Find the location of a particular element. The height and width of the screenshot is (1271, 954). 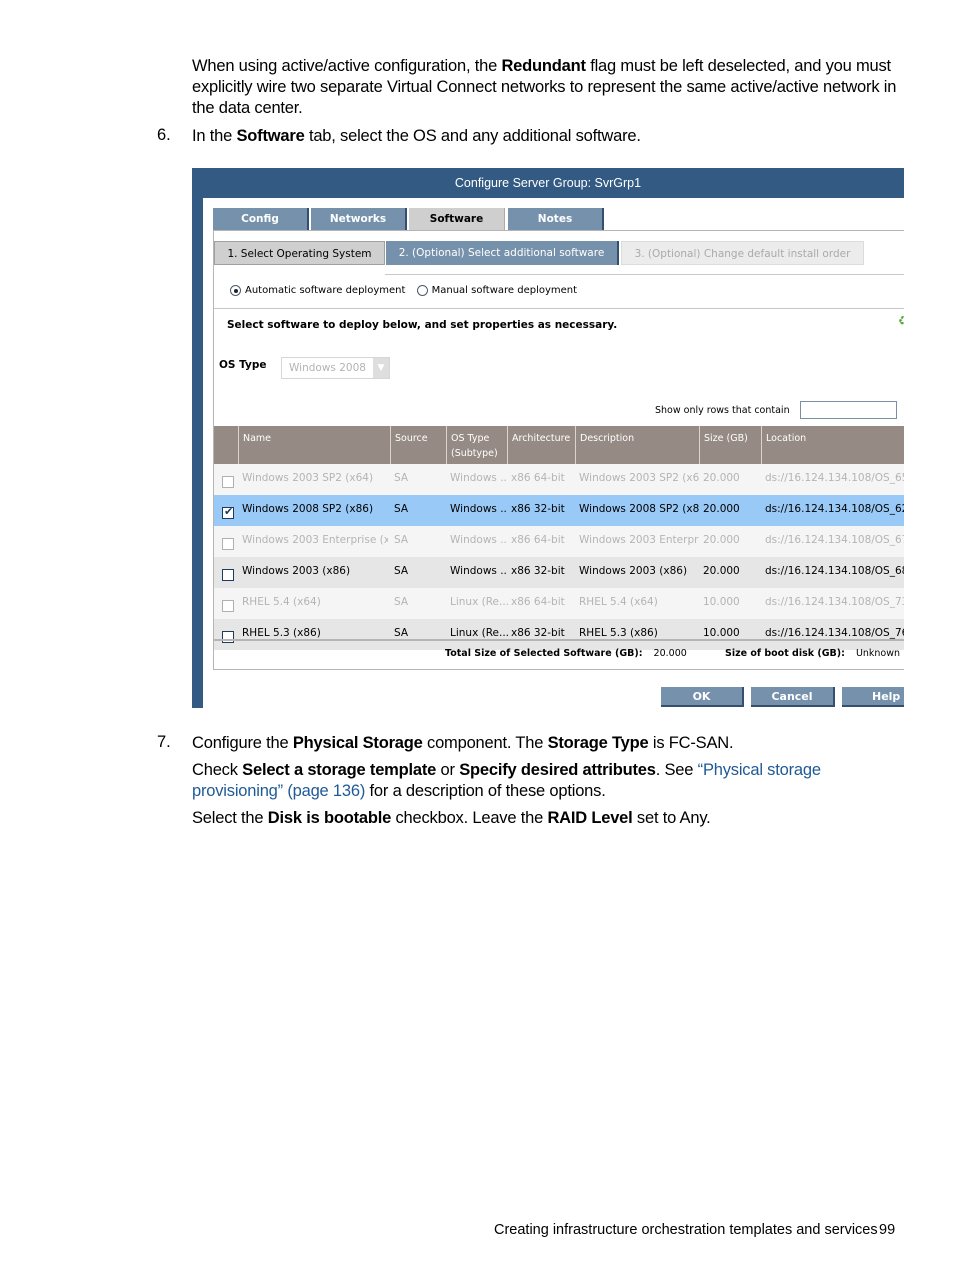

bold-term: Select a storage template is located at coordinates (339, 770).